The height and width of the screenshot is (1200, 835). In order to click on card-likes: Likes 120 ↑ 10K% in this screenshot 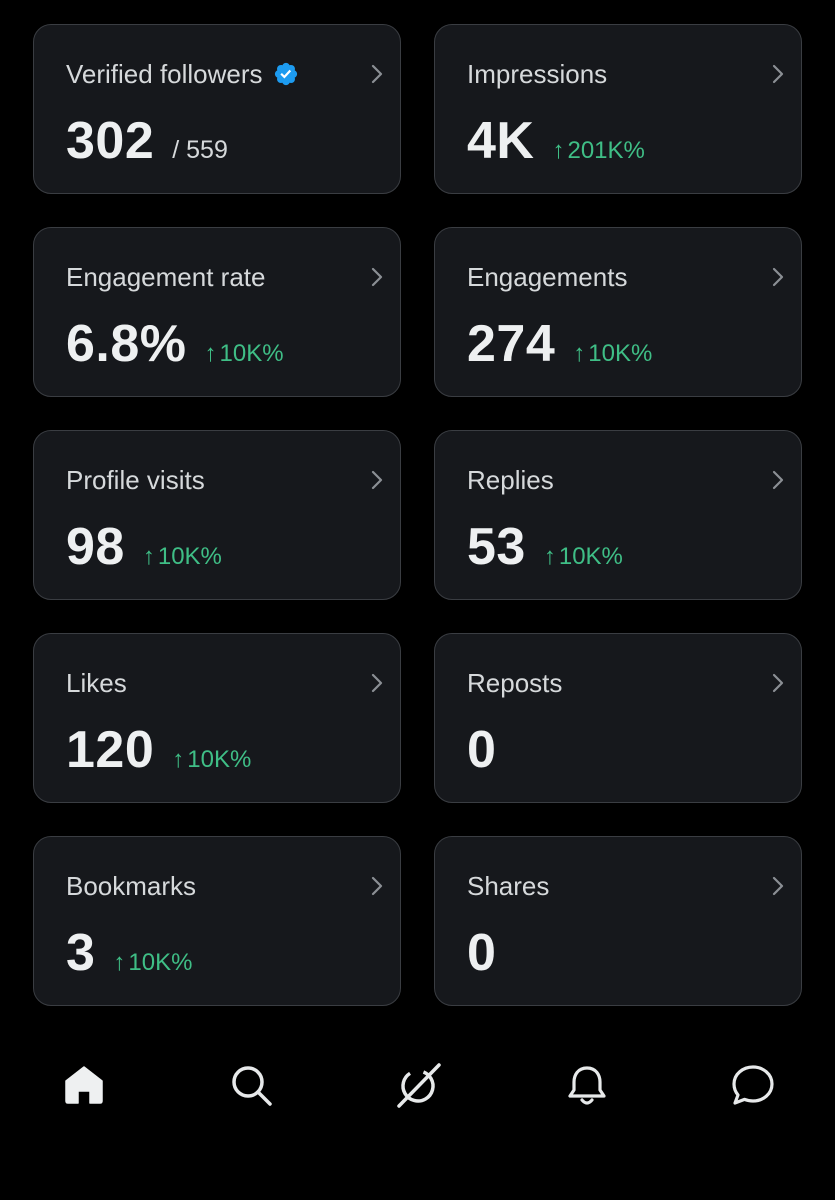, I will do `click(217, 718)`.